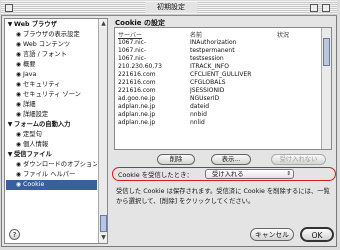 This screenshot has width=340, height=250. What do you see at coordinates (218, 115) in the screenshot?
I see `table-row: adplan.ne.jp nnbid` at bounding box center [218, 115].